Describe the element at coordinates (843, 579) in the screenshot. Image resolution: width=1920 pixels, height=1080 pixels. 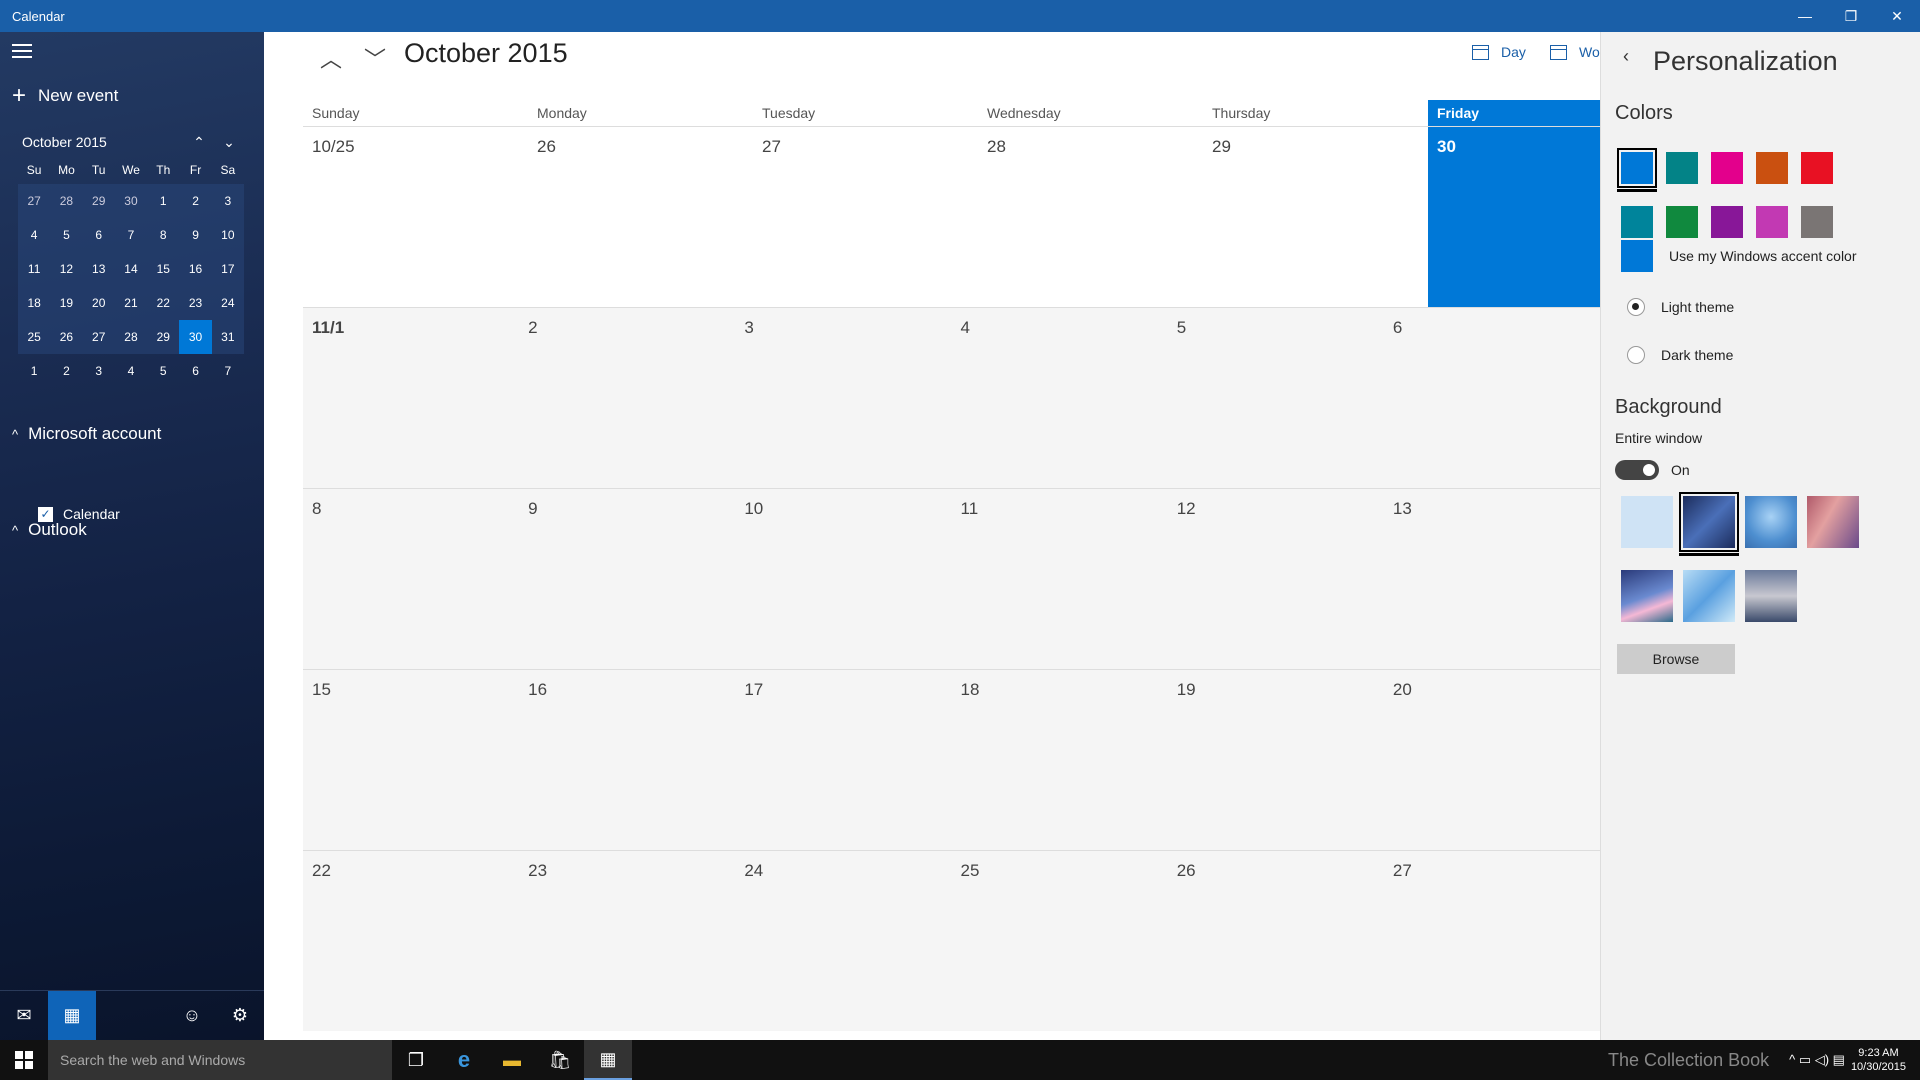
I see `day-cell: 10` at that location.